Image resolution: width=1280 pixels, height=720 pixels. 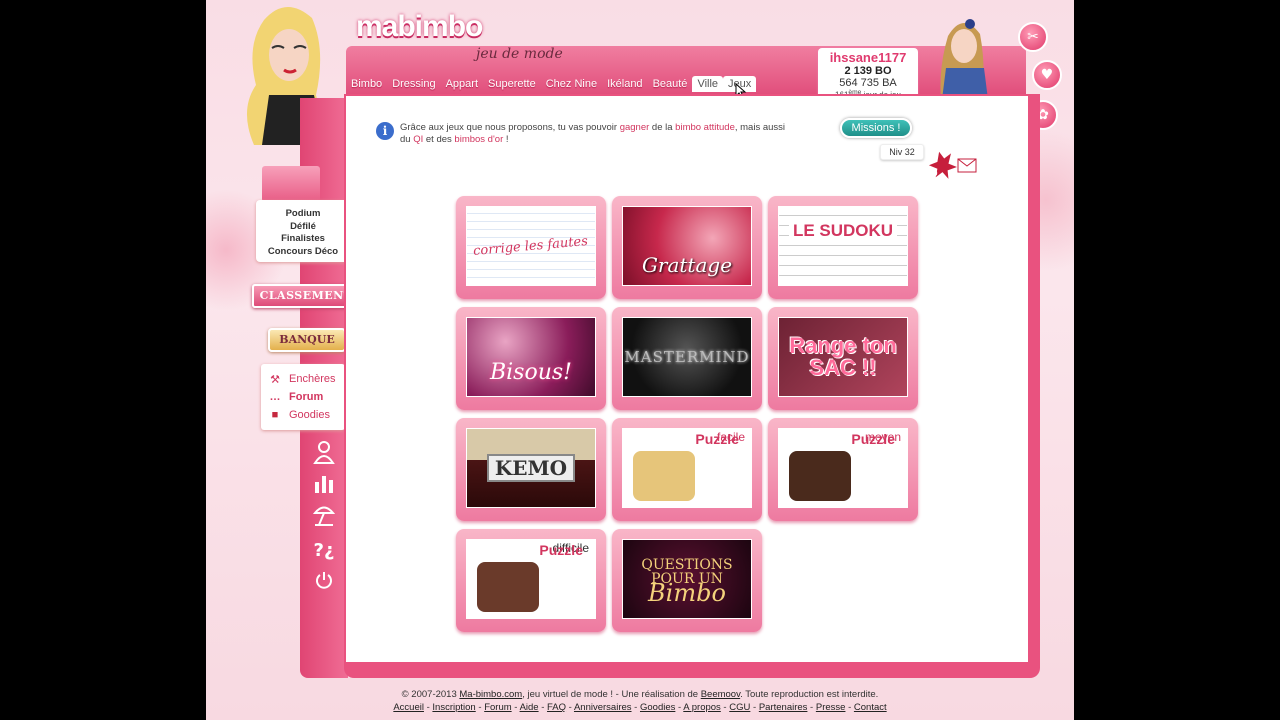 I want to click on menu-goodies: ■ Goodies, so click(x=306, y=415).